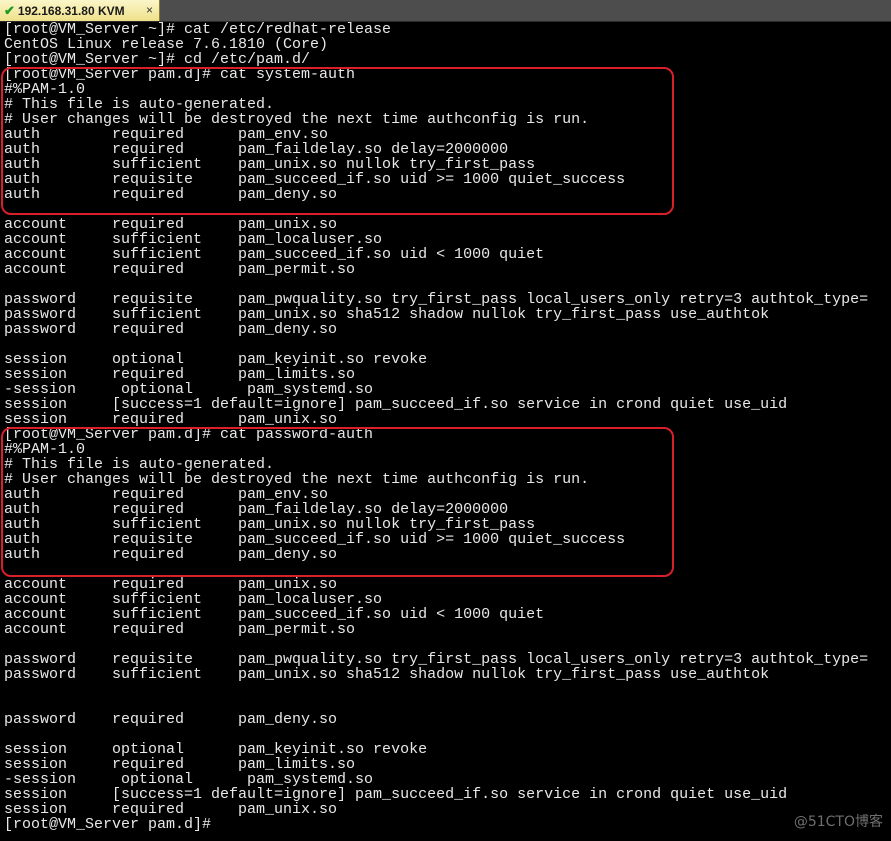 This screenshot has height=841, width=891. Describe the element at coordinates (157, 59) in the screenshot. I see `terminal-line: [root@VM_Server ~]# cd /etc/pam.d/` at that location.